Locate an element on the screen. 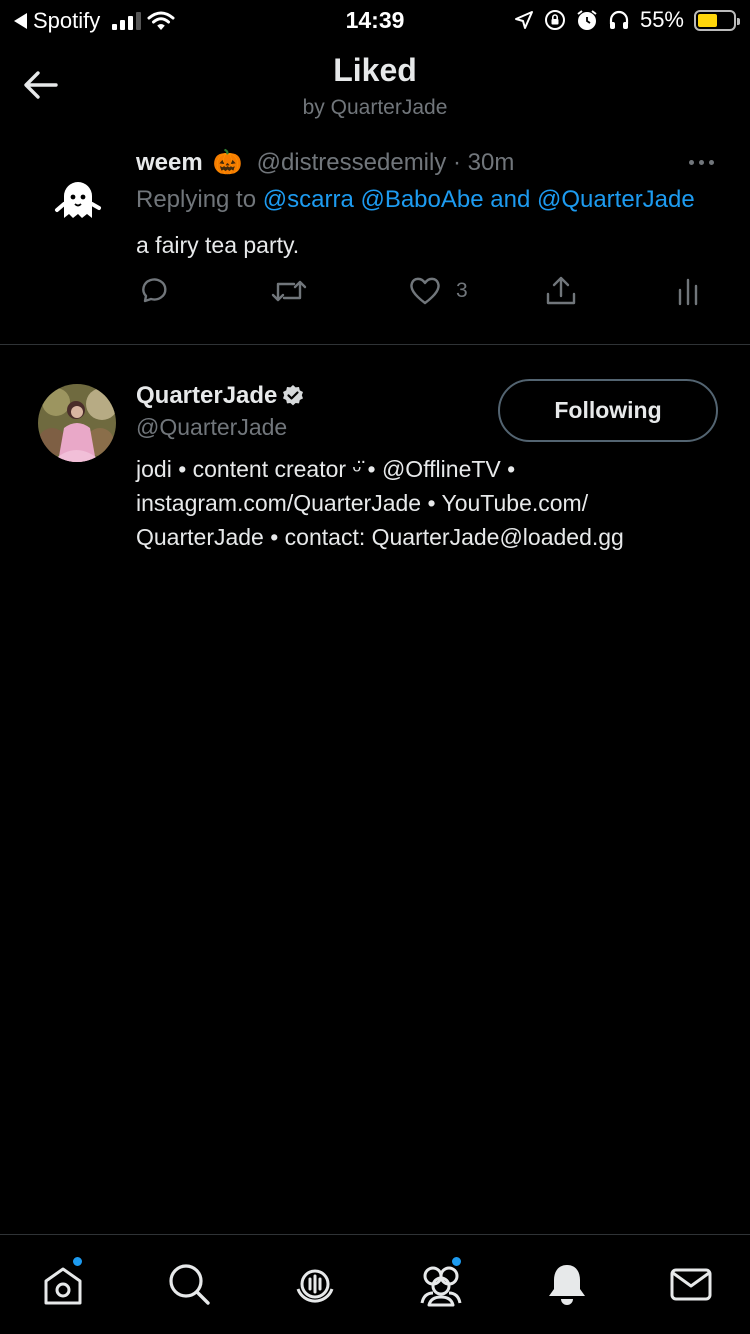  bio-line: jodi • content creator ᵕ̈ • @OfflineTV • is located at coordinates (326, 469).